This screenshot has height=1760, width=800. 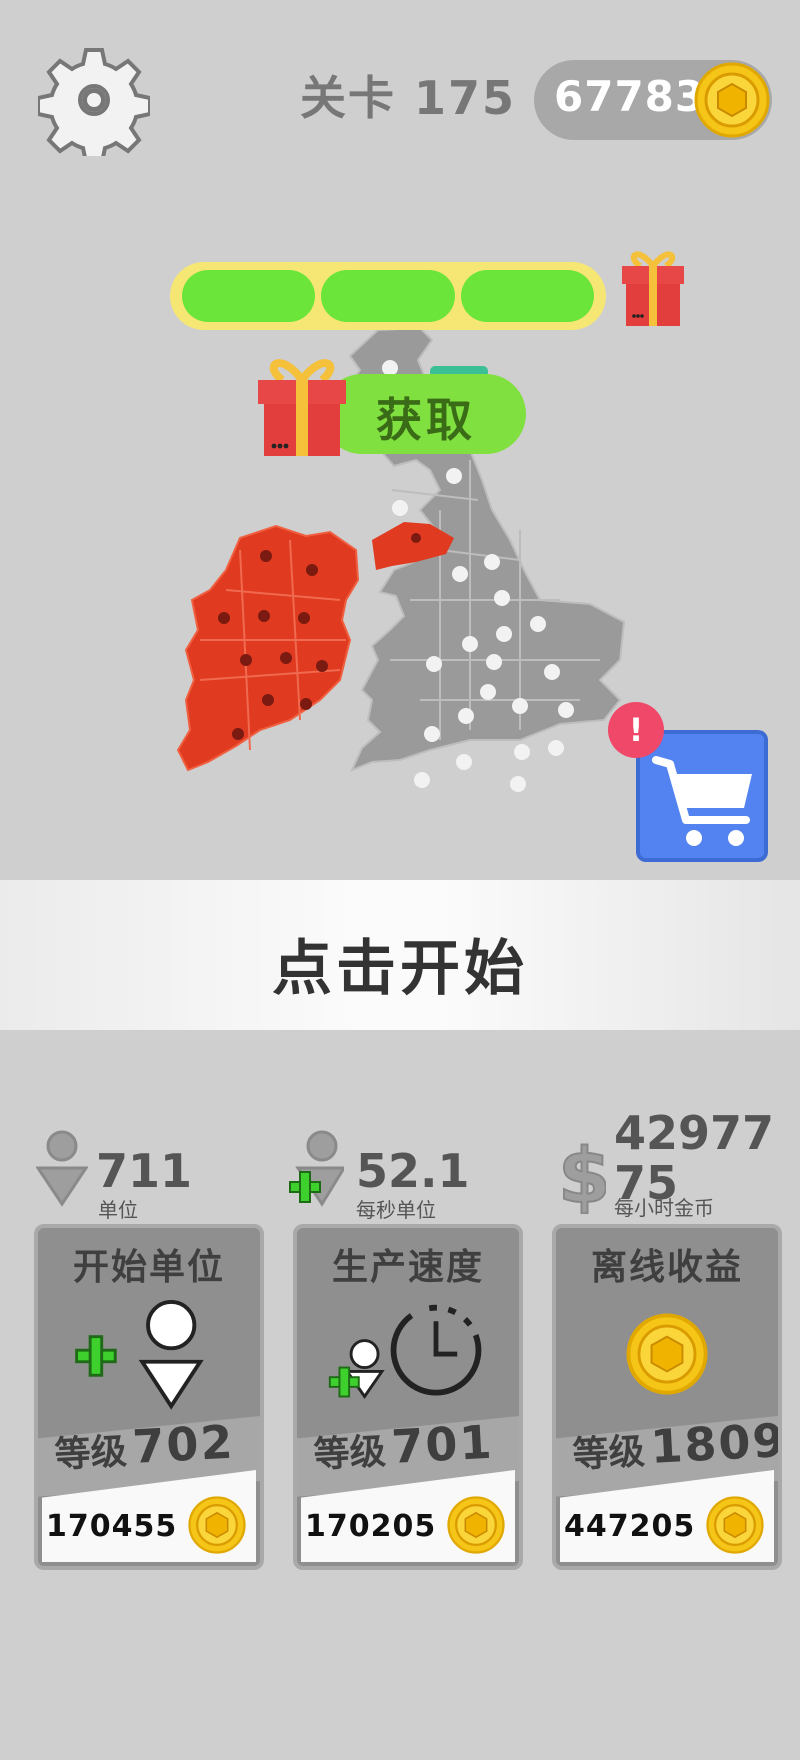 I want to click on coin-balance: 67783, so click(x=653, y=100).